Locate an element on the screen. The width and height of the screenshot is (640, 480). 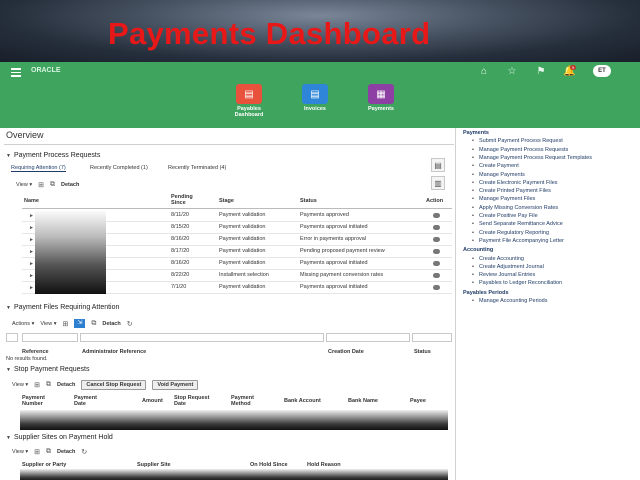
menu-icon is located at coordinates (16, 72).